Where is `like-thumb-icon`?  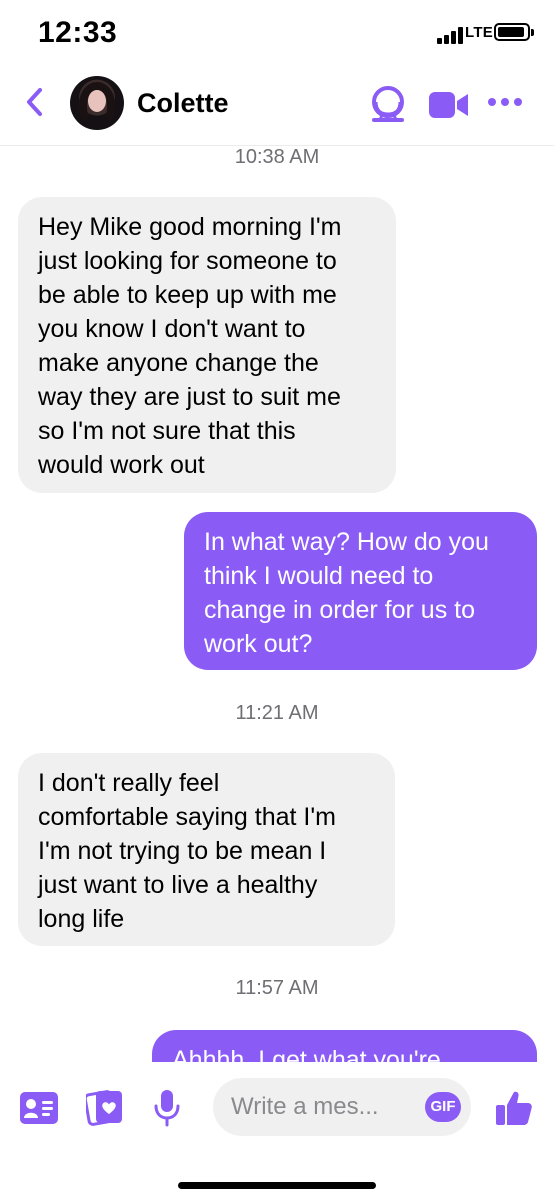
like-thumb-icon is located at coordinates (514, 1108).